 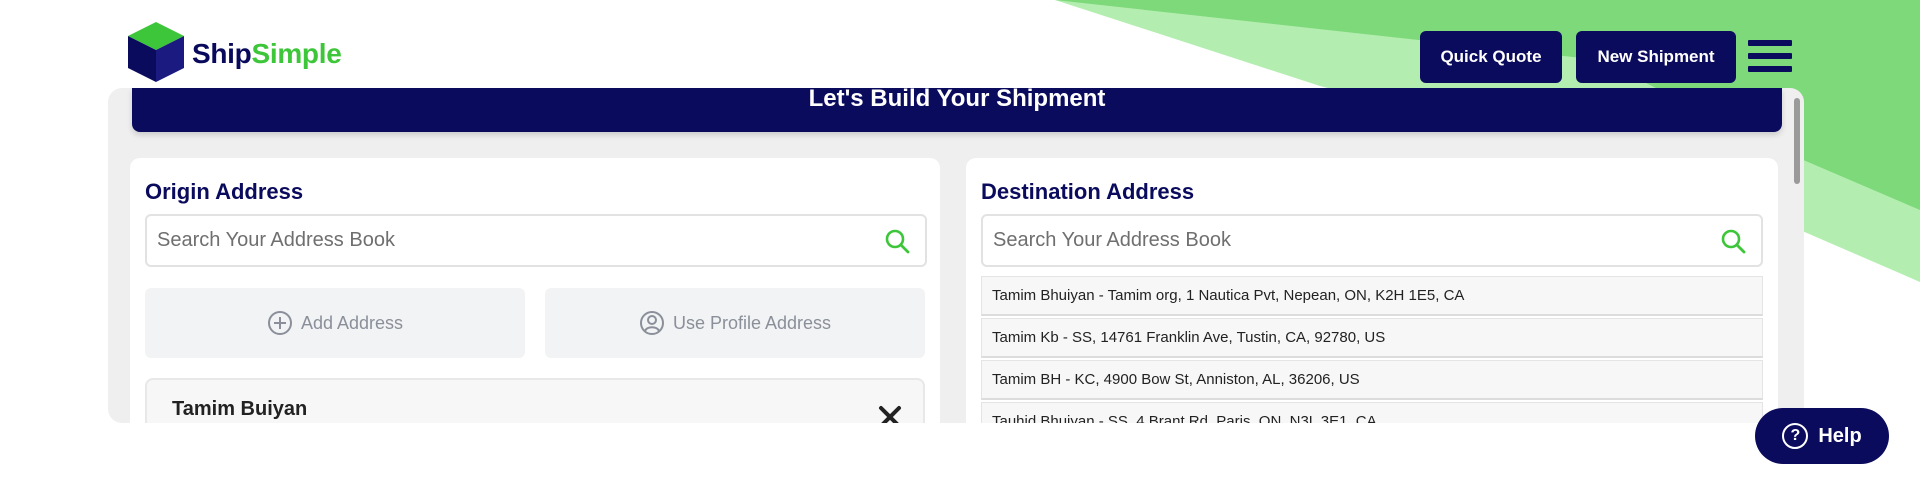 What do you see at coordinates (224, 191) in the screenshot?
I see `origin-address-title: Origin Address` at bounding box center [224, 191].